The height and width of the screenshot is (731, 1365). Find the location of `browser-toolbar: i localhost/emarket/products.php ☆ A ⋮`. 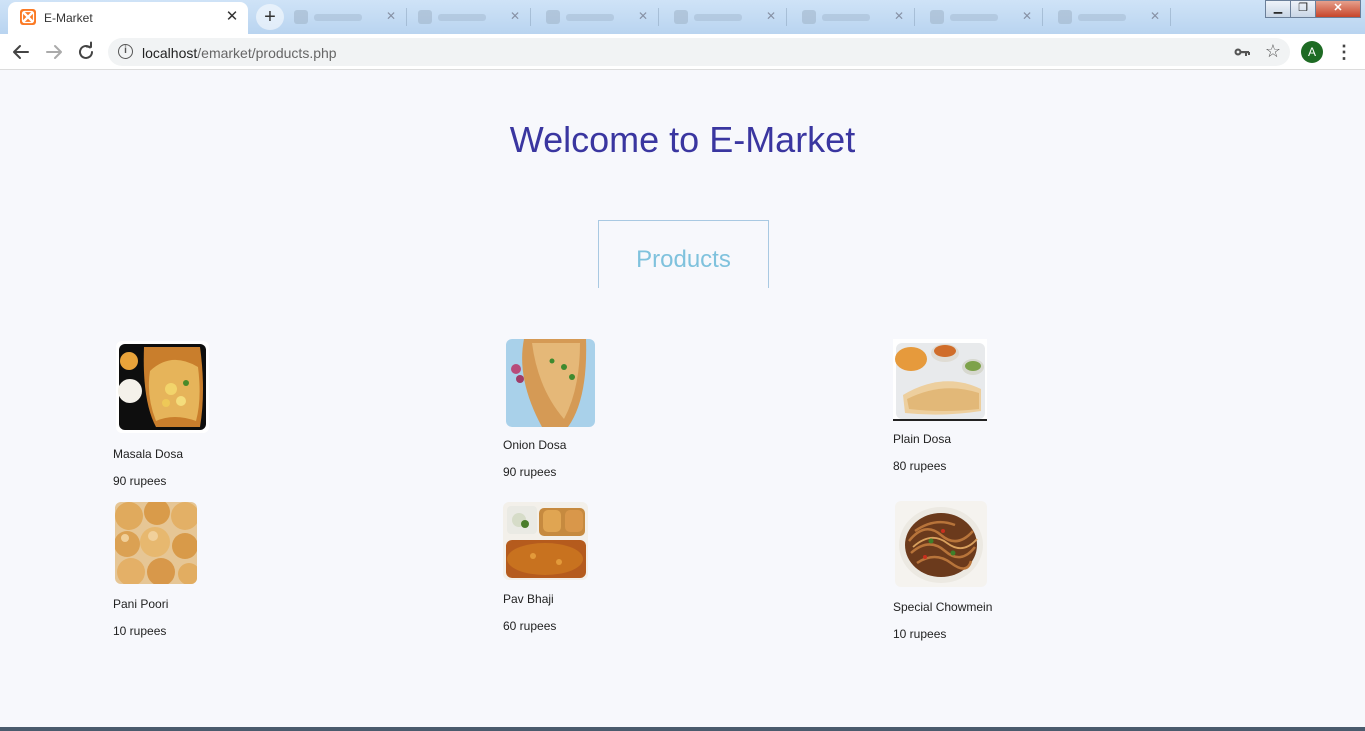

browser-toolbar: i localhost/emarket/products.php ☆ A ⋮ is located at coordinates (682, 52).